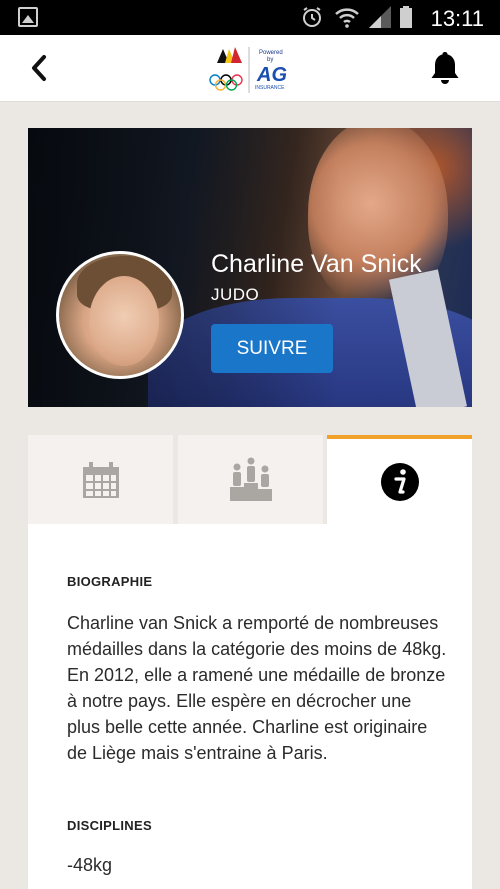 This screenshot has height=889, width=500. What do you see at coordinates (445, 68) in the screenshot?
I see `bell-icon` at bounding box center [445, 68].